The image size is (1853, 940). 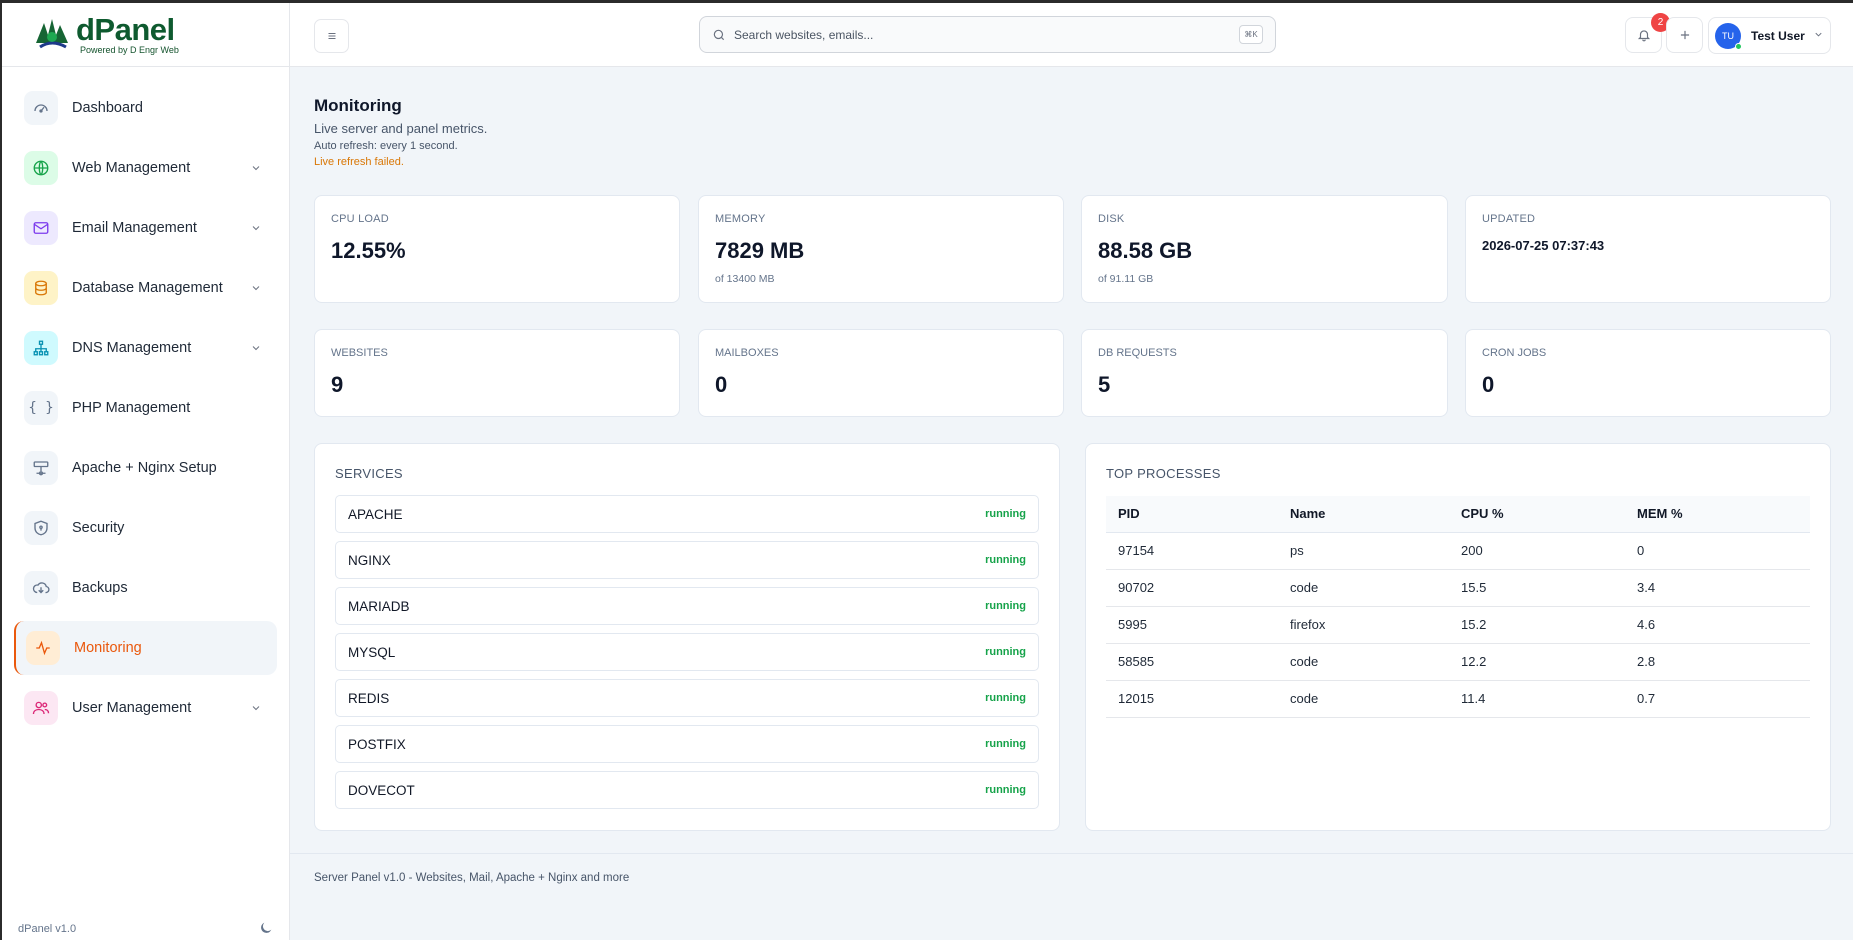 What do you see at coordinates (1363, 514) in the screenshot?
I see `column-header-name: Name` at bounding box center [1363, 514].